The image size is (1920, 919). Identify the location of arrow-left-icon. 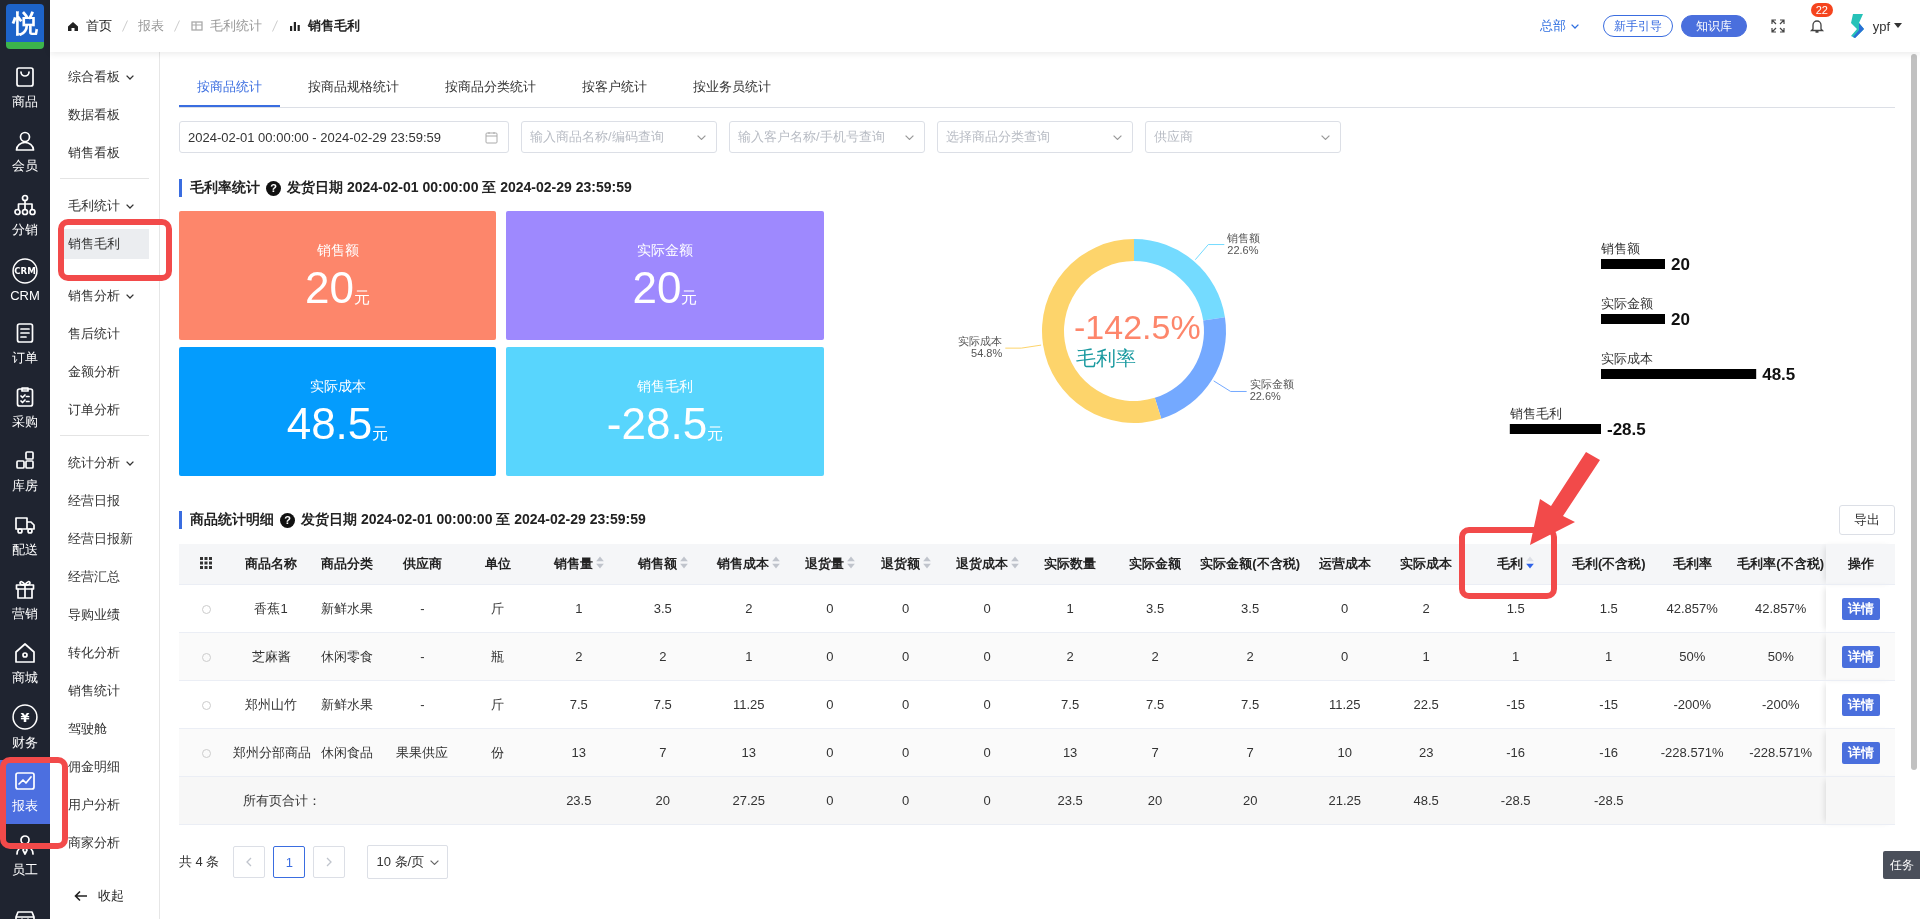
(81, 896).